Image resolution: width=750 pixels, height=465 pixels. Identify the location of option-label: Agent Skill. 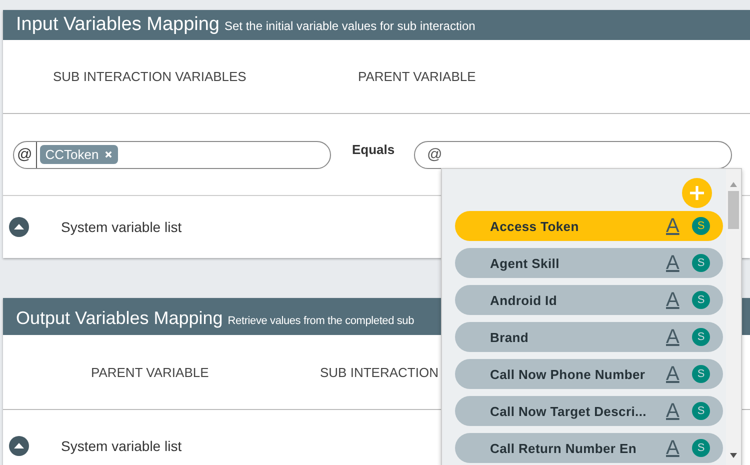
(525, 263).